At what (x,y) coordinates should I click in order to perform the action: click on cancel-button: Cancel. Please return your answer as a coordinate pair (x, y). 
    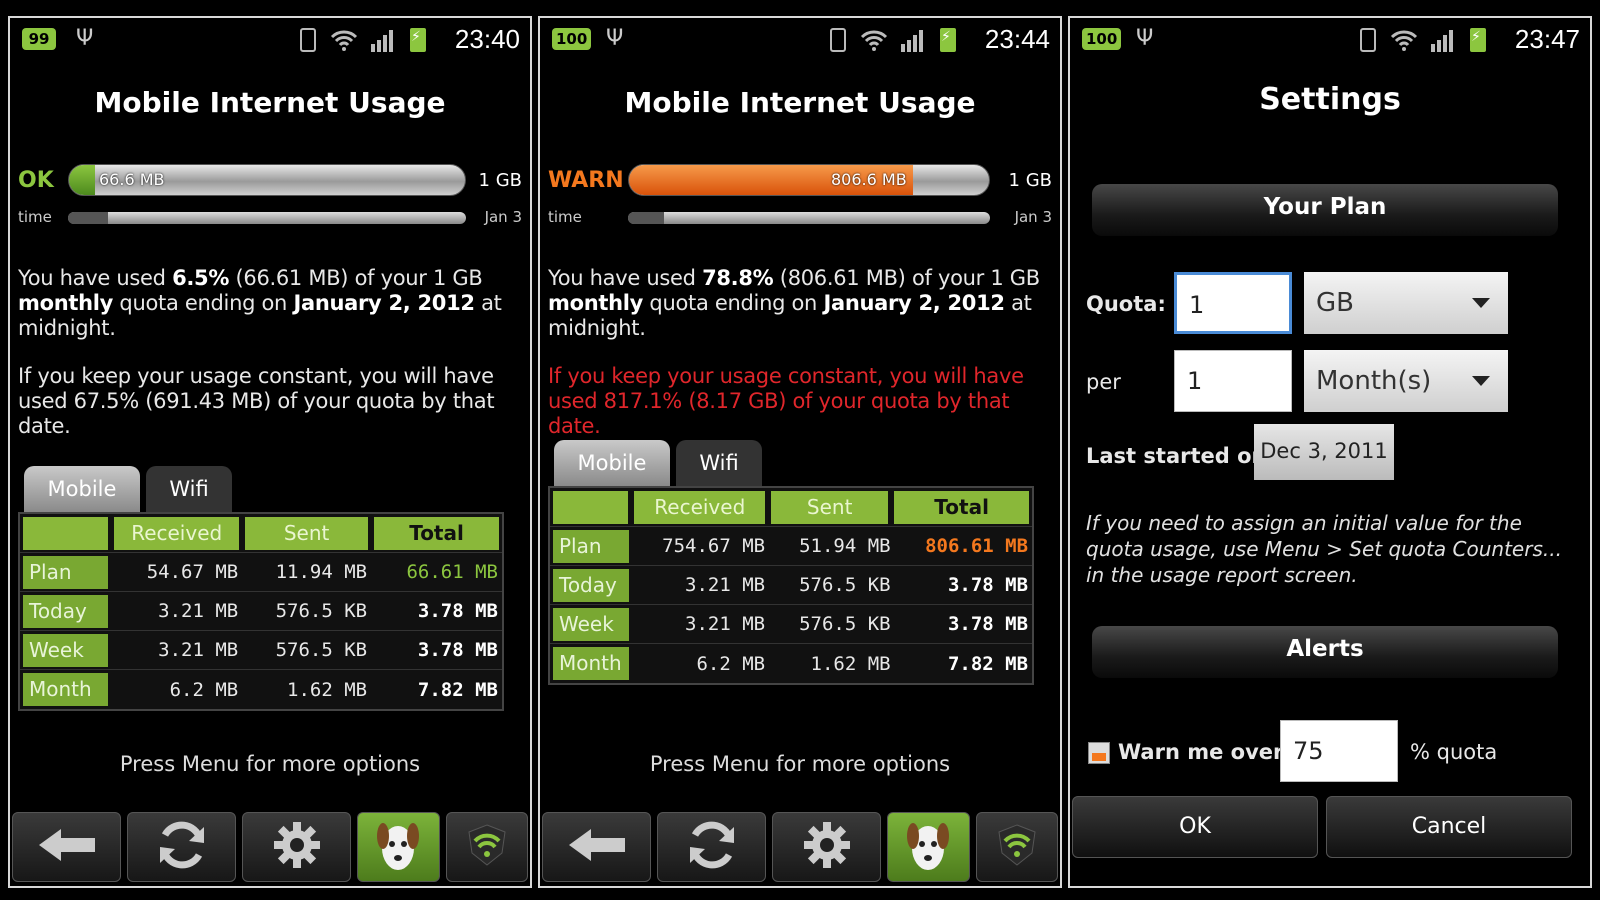
    Looking at the image, I should click on (1449, 827).